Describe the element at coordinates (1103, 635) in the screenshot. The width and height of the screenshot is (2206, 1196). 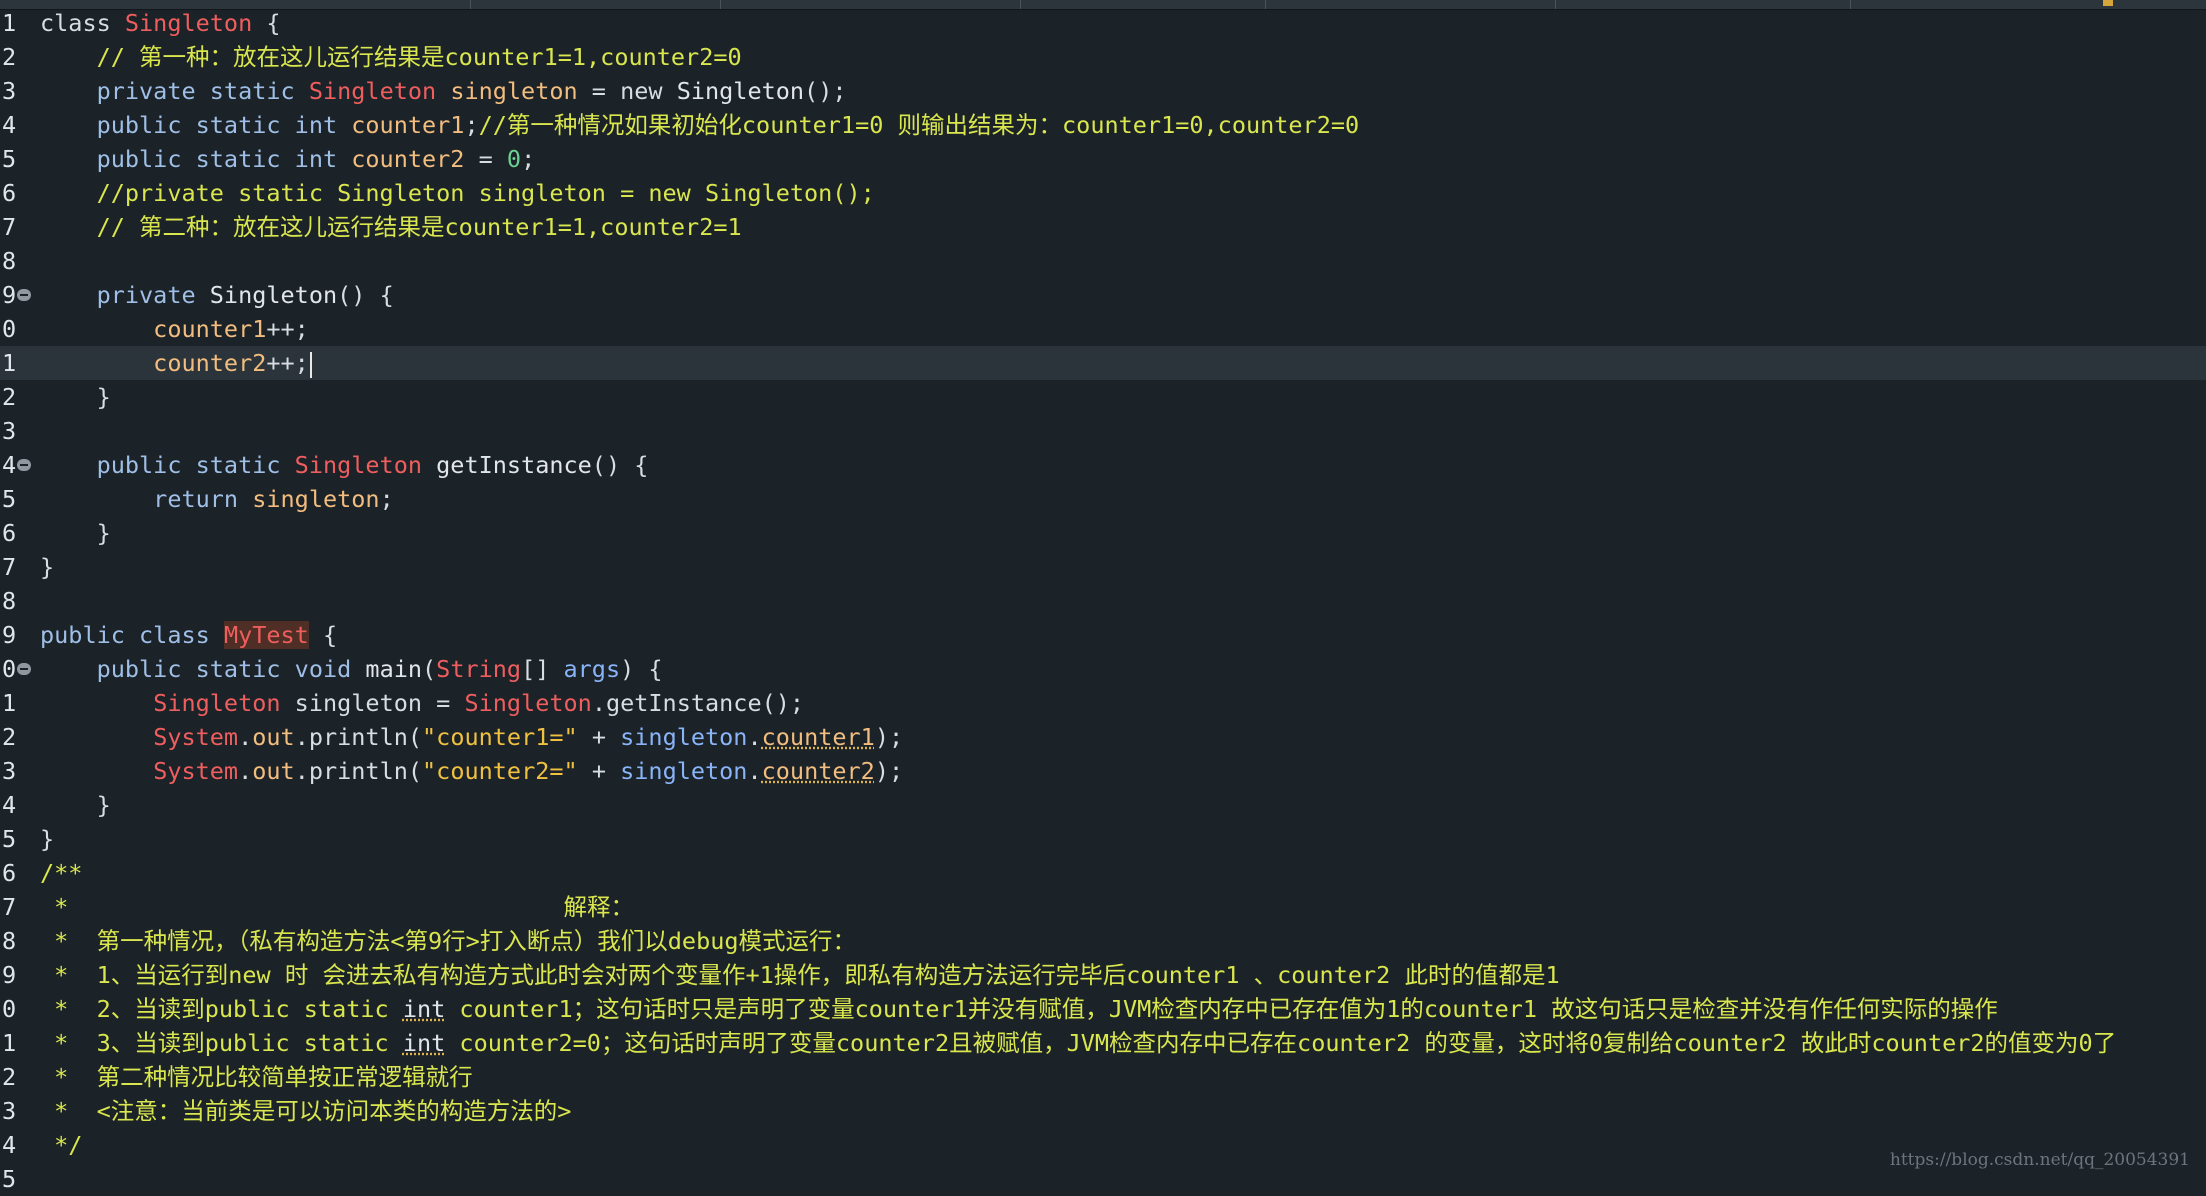
I see `code-line: 9 public class MyTest {` at that location.